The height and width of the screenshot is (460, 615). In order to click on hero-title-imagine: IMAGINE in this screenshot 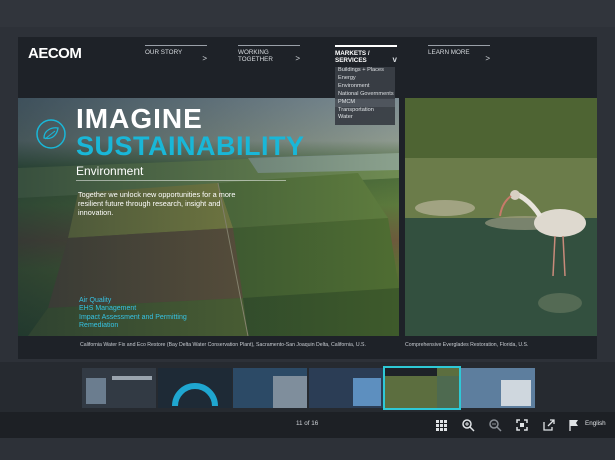, I will do `click(139, 118)`.